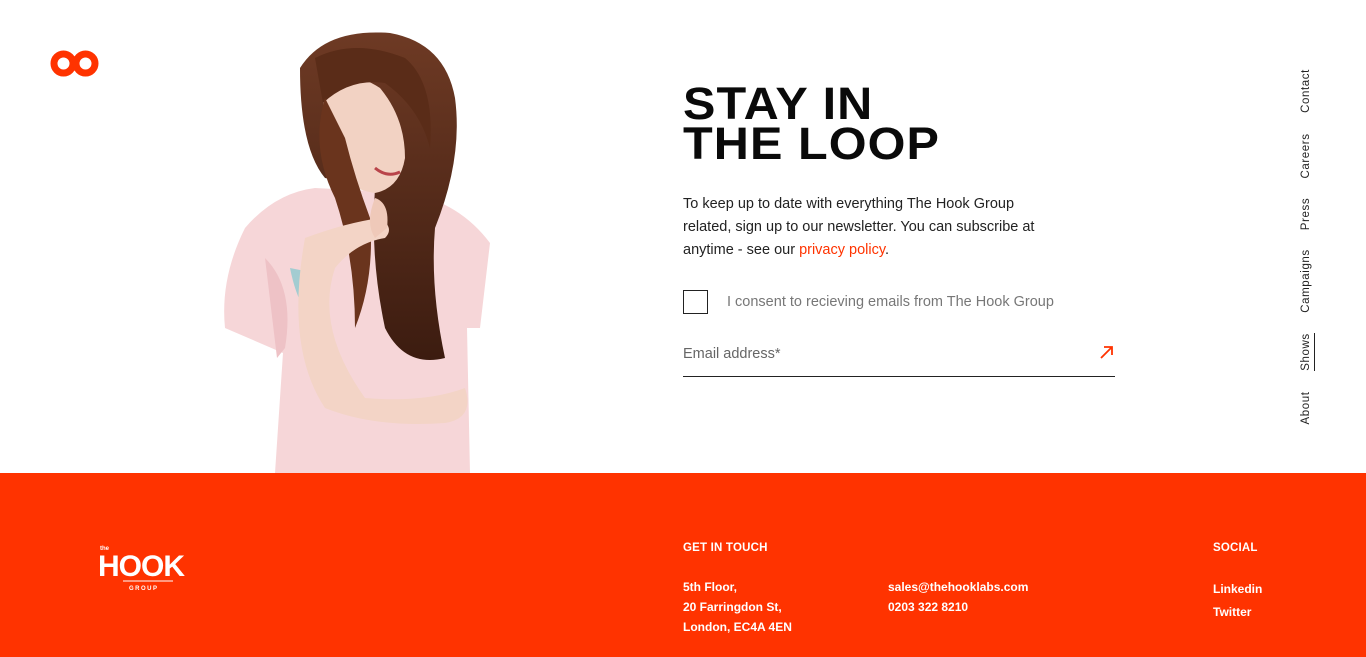 This screenshot has width=1366, height=657. What do you see at coordinates (883, 354) in the screenshot?
I see `email-input` at bounding box center [883, 354].